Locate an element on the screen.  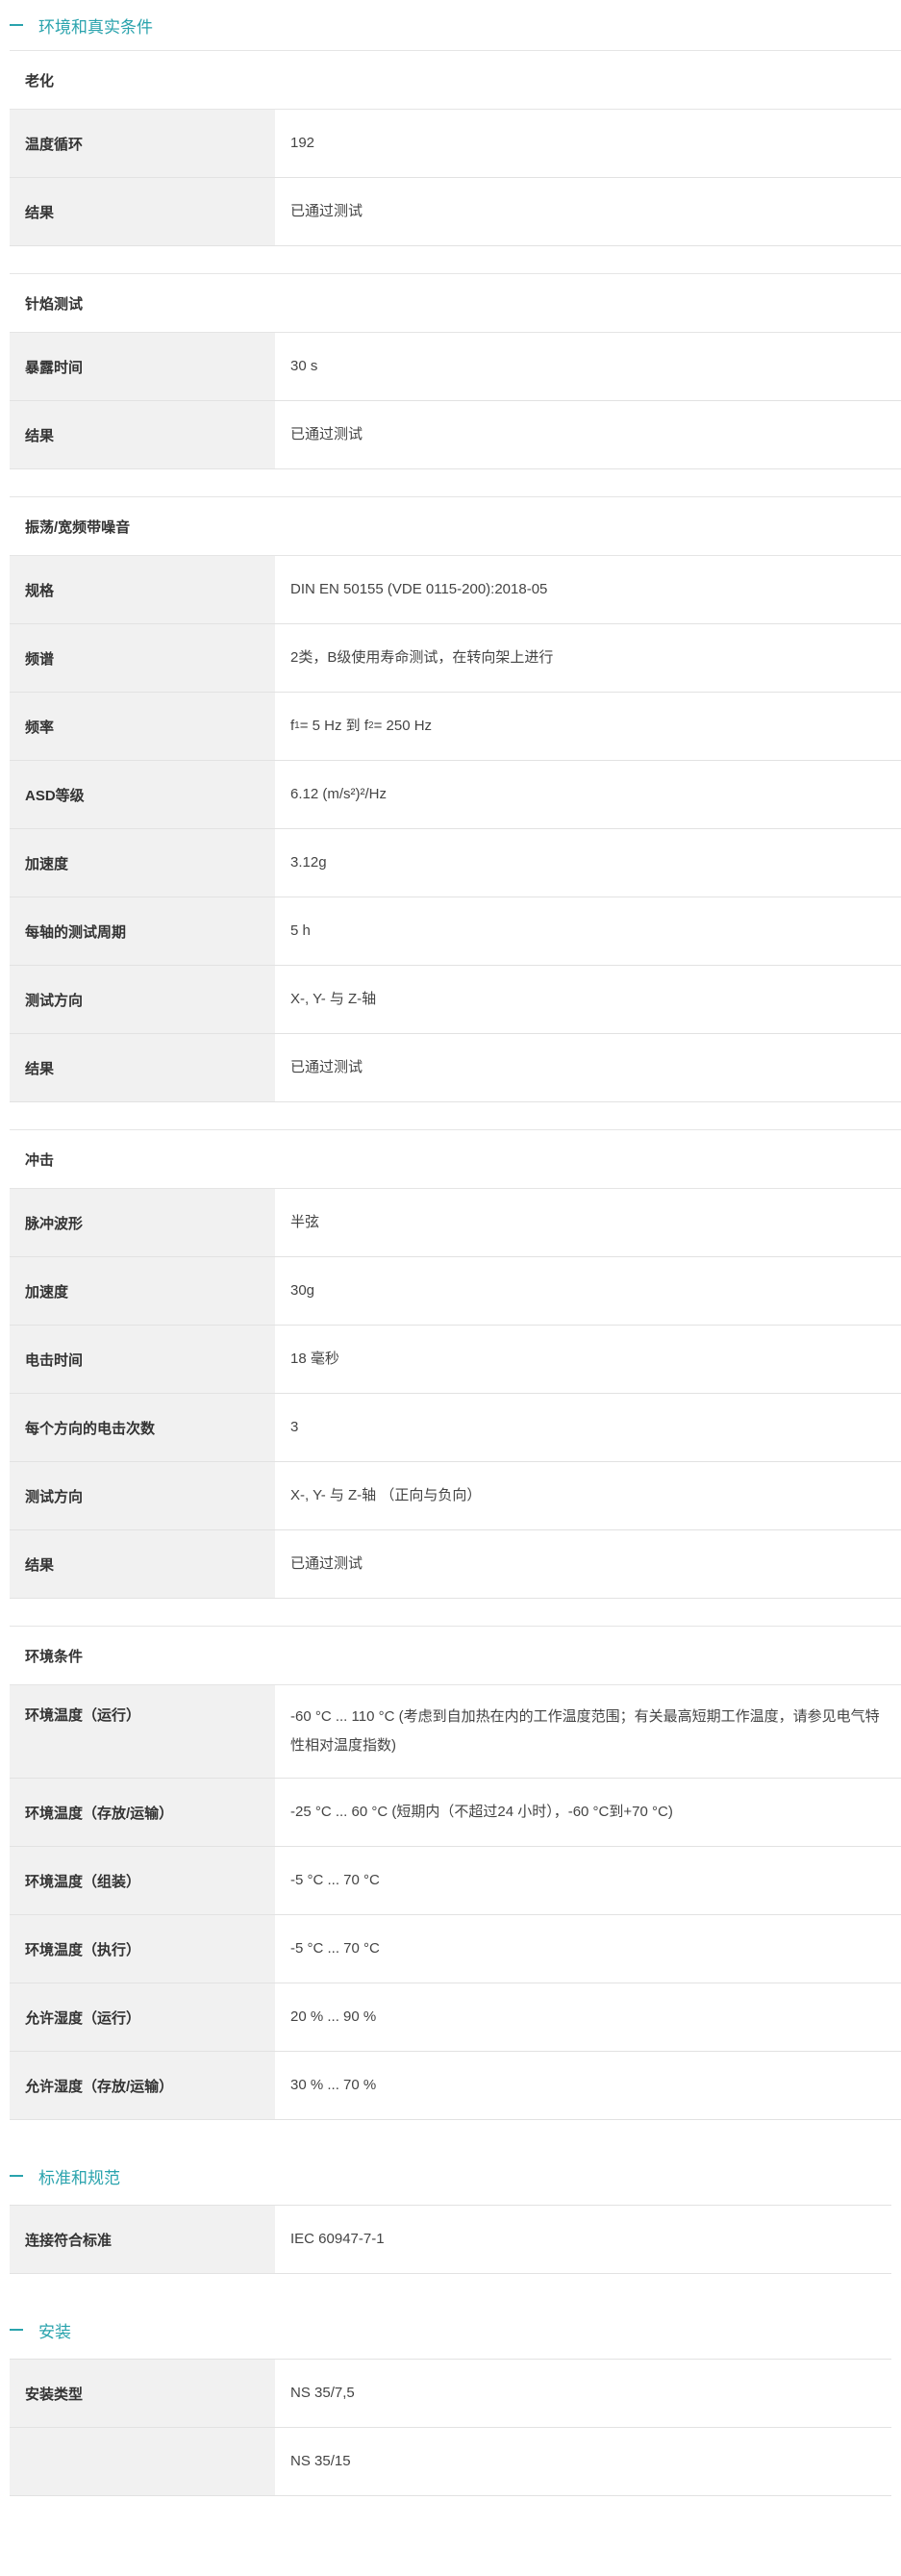
table-row: 连接符合标准 IEC 60947-7-1 is located at coordinates (450, 2239).